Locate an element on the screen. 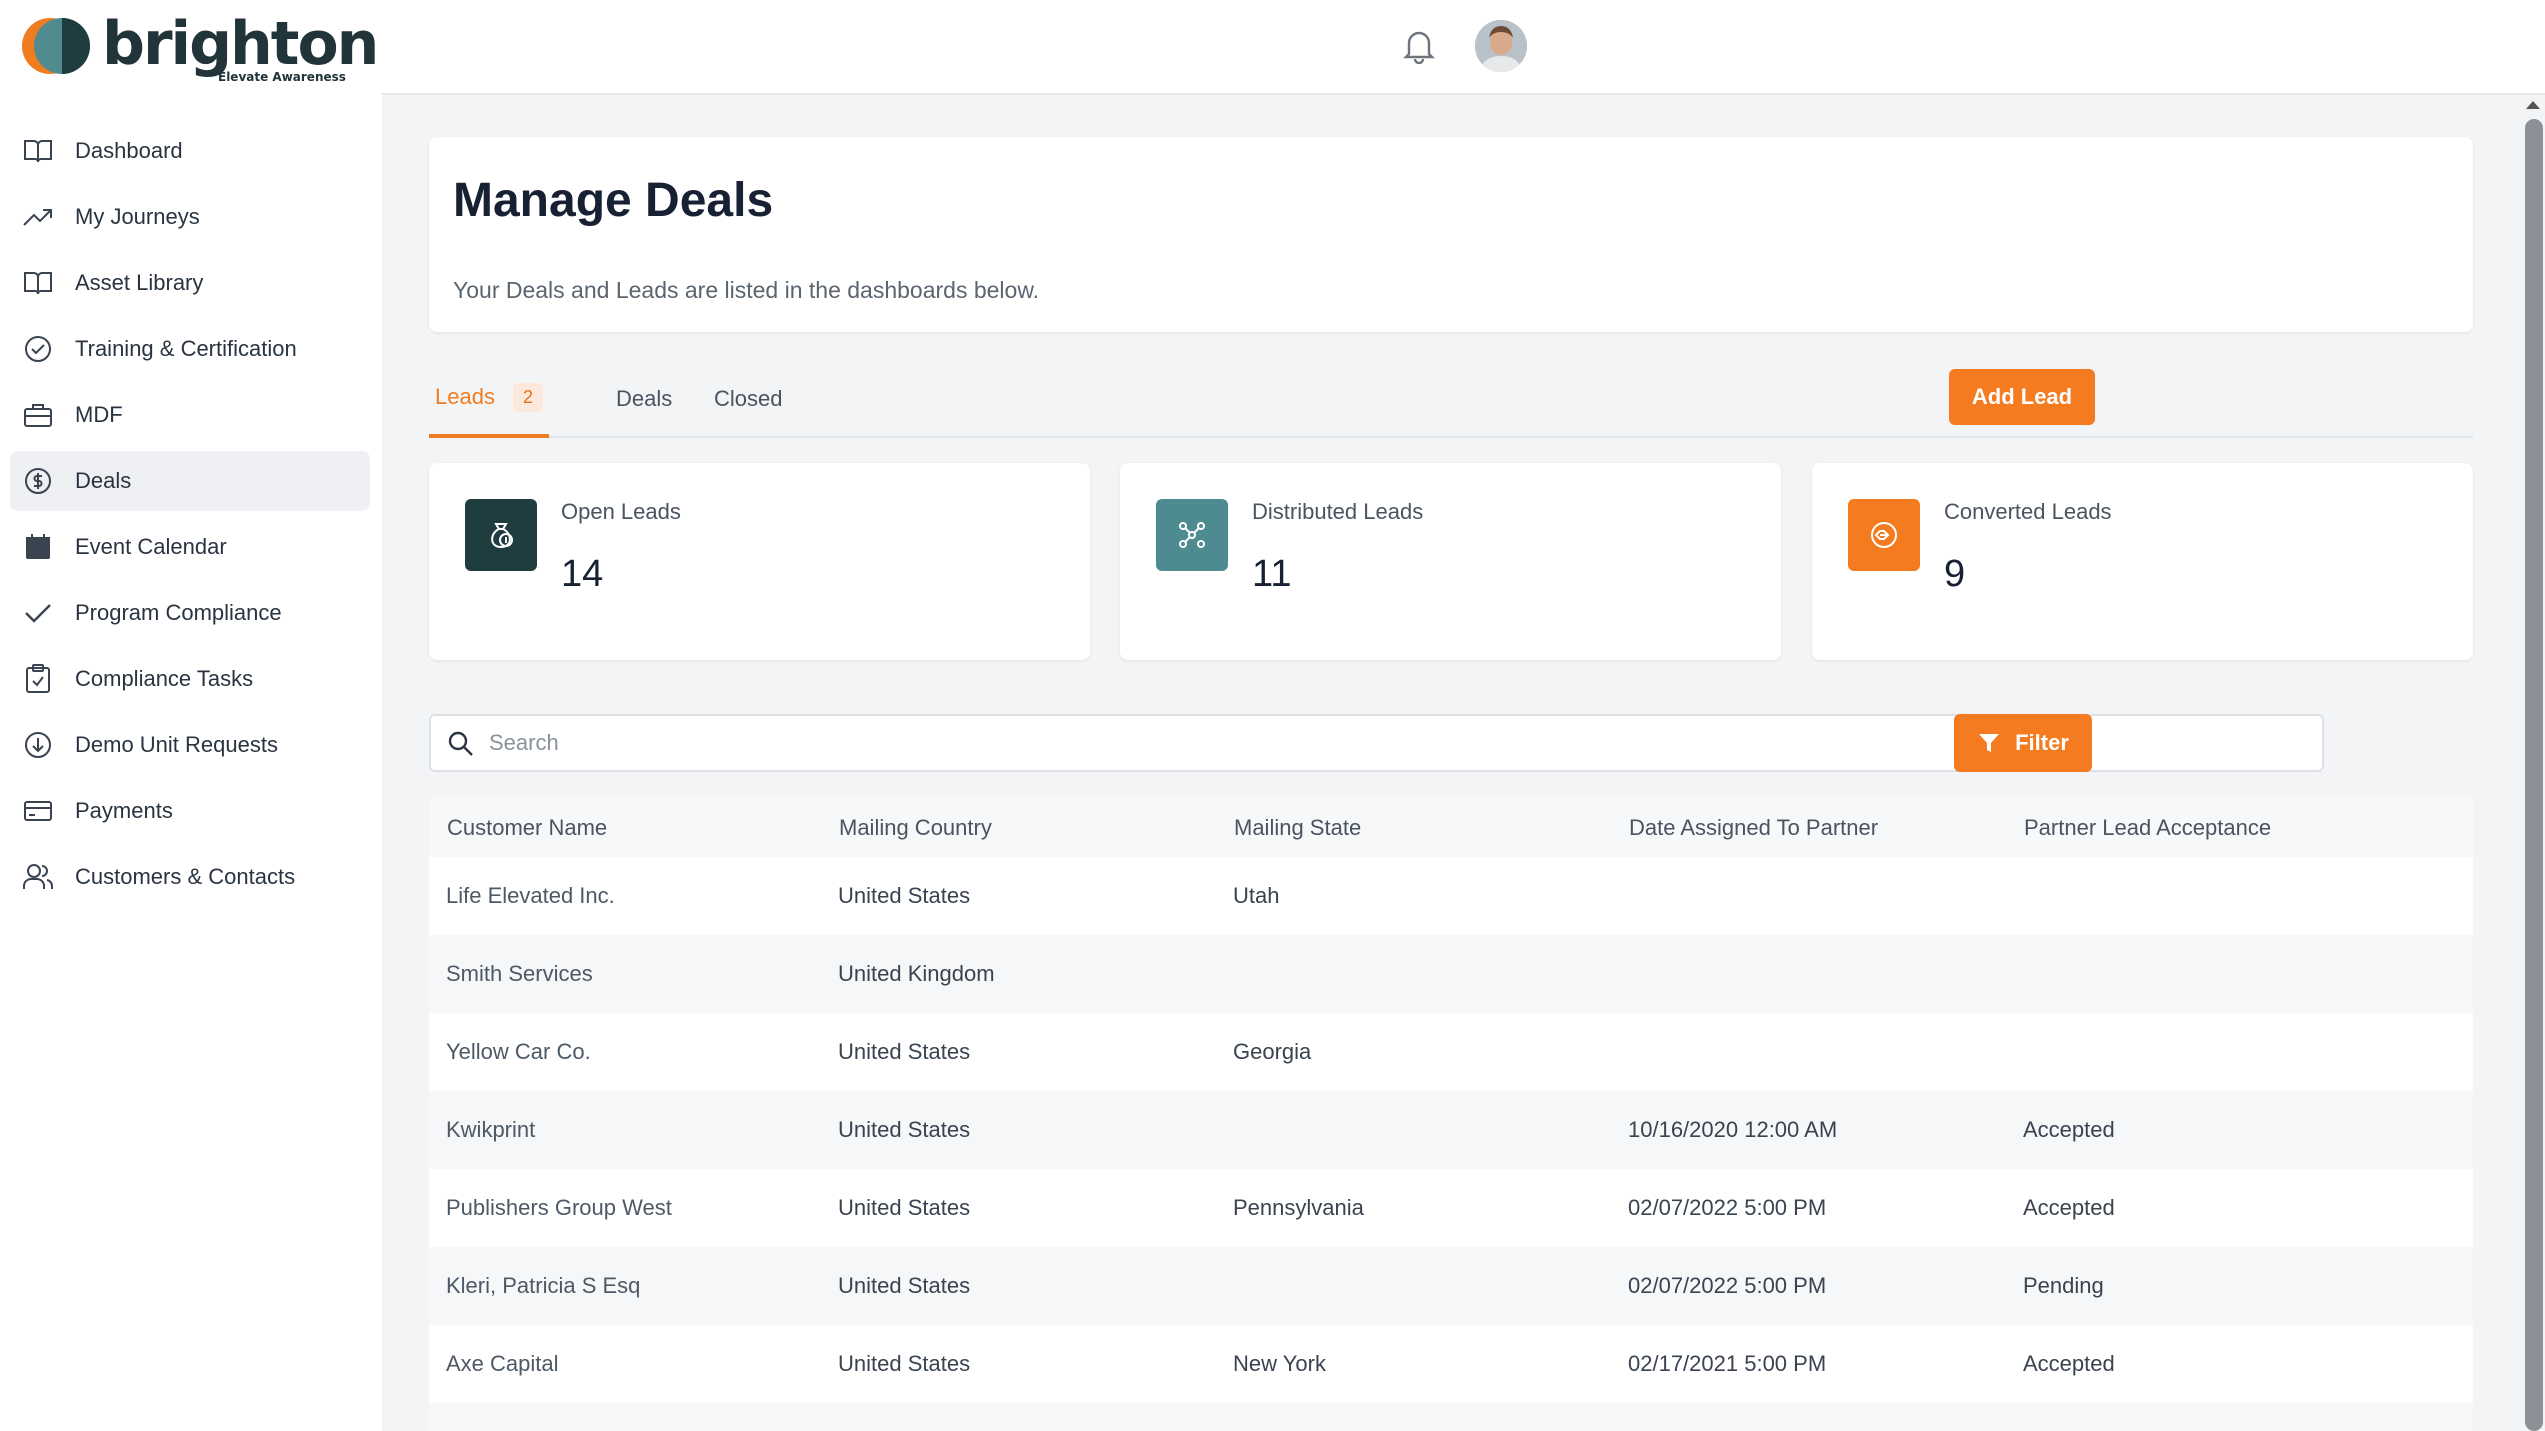 The image size is (2545, 1431). search-icon is located at coordinates (461, 746).